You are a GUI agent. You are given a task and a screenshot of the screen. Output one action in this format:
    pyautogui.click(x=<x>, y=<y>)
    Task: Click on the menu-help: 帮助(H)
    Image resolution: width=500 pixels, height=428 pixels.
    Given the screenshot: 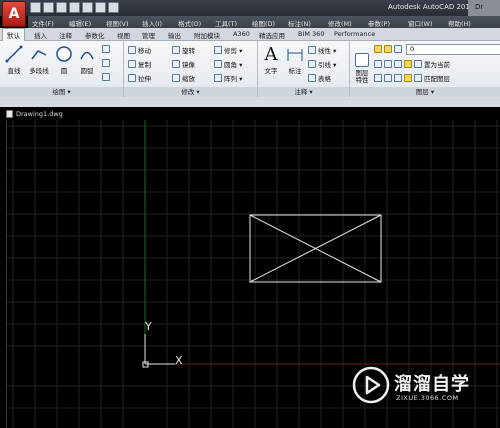 What is the action you would take?
    pyautogui.click(x=459, y=23)
    